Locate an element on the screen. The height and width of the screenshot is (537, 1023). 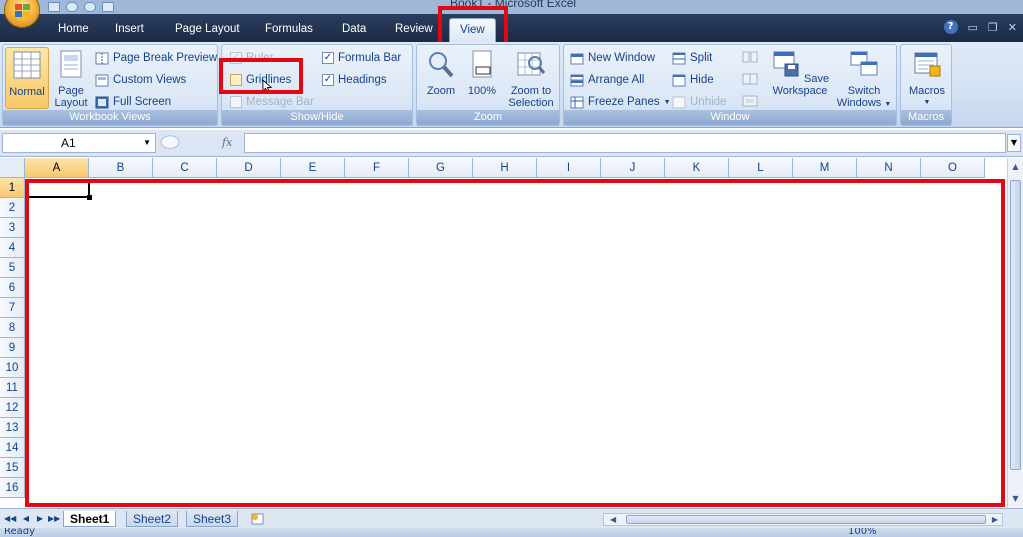
full-screen-button: Full Screen is located at coordinates (133, 102).